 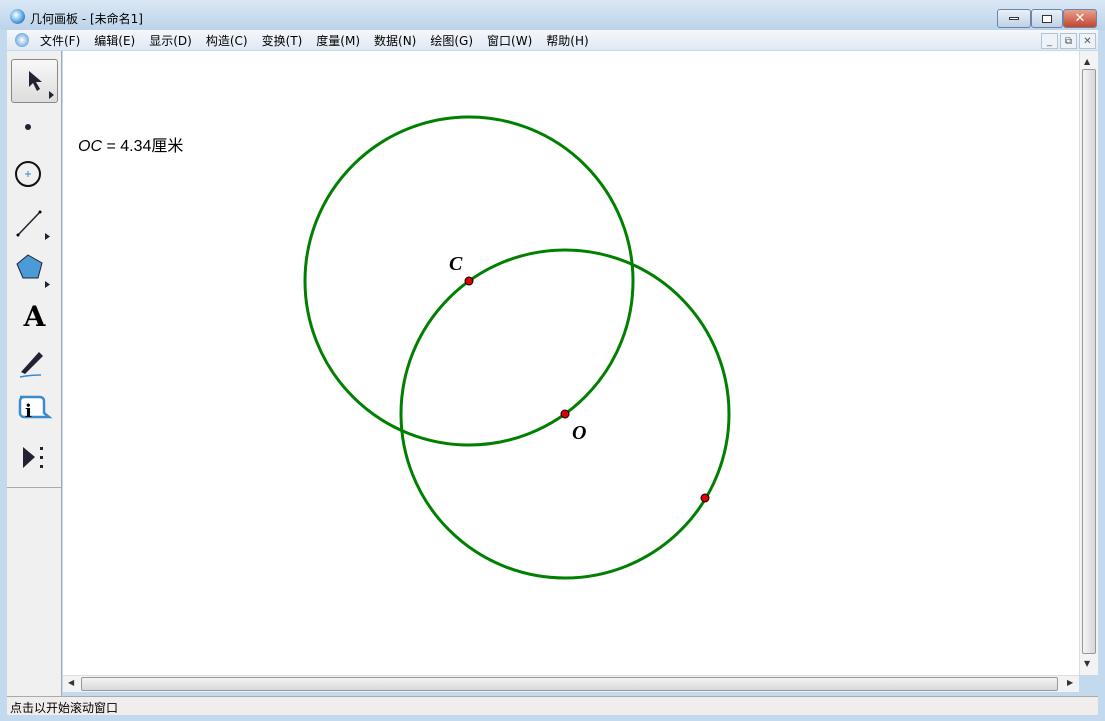 I want to click on point-o, so click(x=565, y=414).